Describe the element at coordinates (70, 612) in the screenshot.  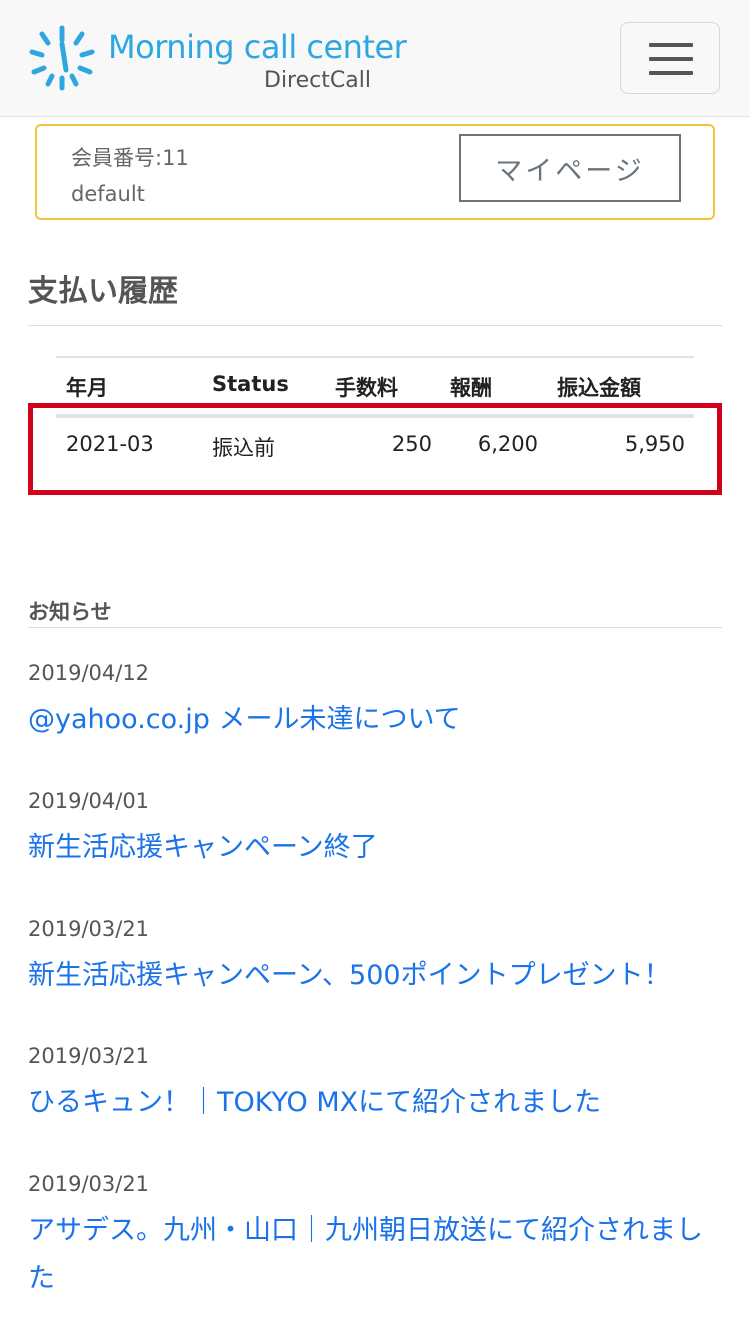
I see `news-section-title: お知らせ` at that location.